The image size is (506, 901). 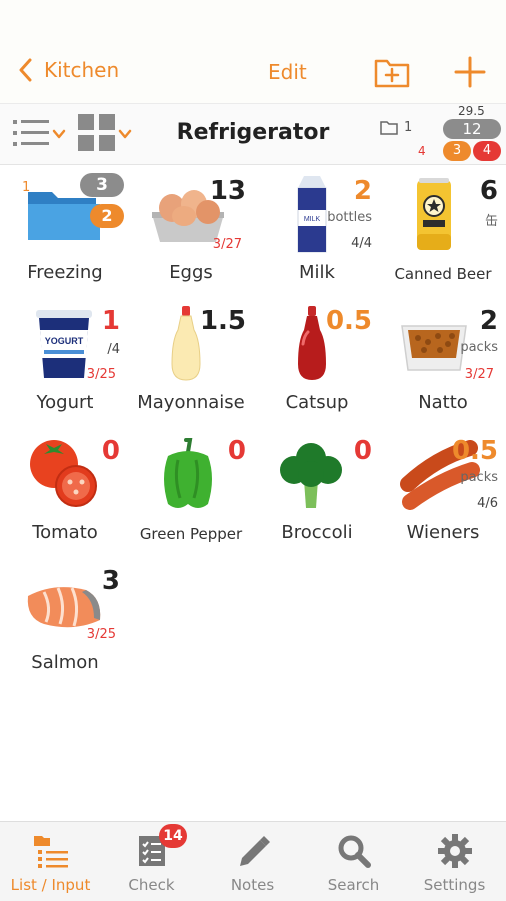 I want to click on tab-label: List / Input, so click(x=50, y=885).